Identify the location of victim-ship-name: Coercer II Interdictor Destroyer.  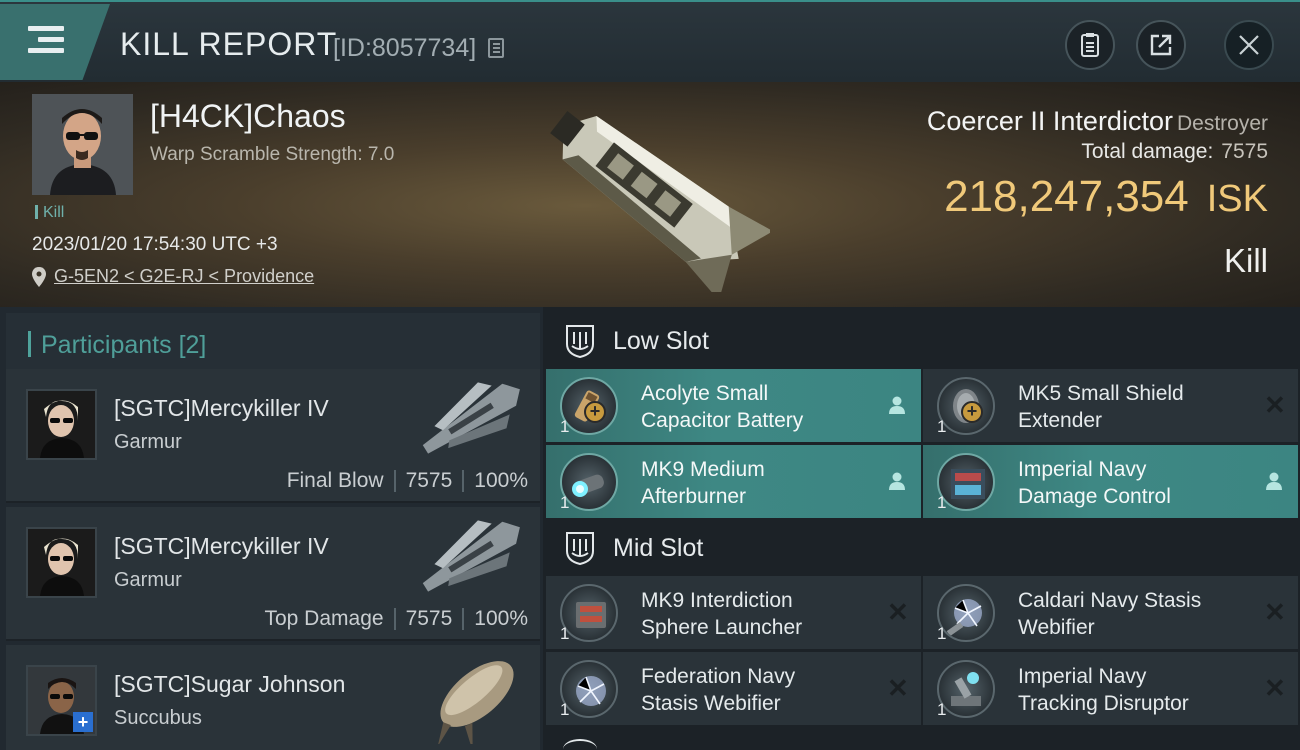
(1097, 121).